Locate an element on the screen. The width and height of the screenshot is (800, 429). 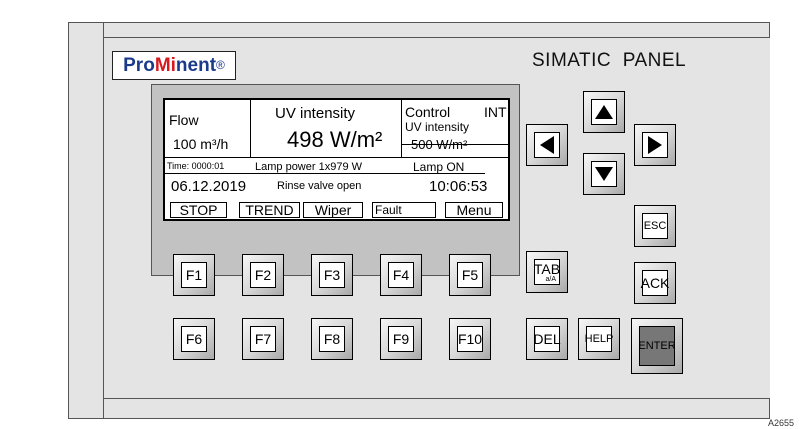
softkey-fault: Fault is located at coordinates (404, 210).